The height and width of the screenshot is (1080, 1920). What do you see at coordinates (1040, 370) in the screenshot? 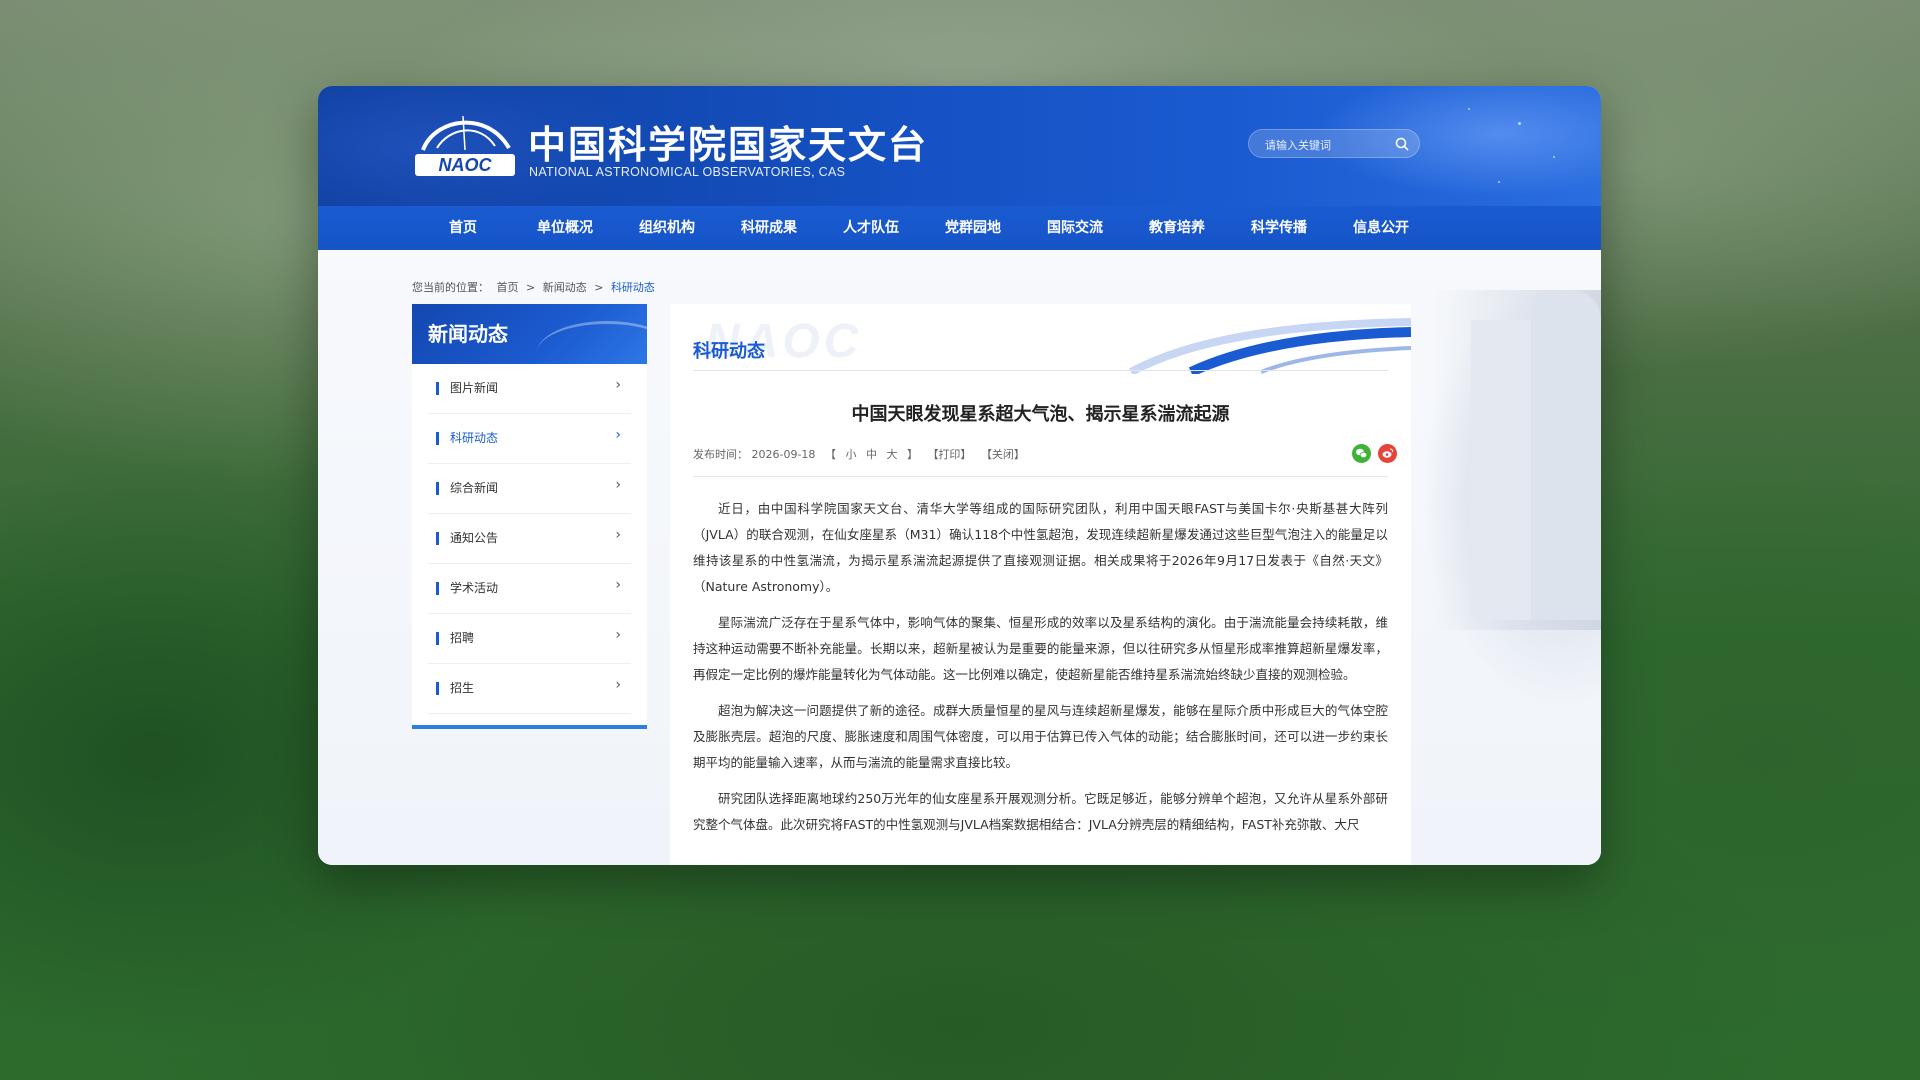
I see `header-rule` at bounding box center [1040, 370].